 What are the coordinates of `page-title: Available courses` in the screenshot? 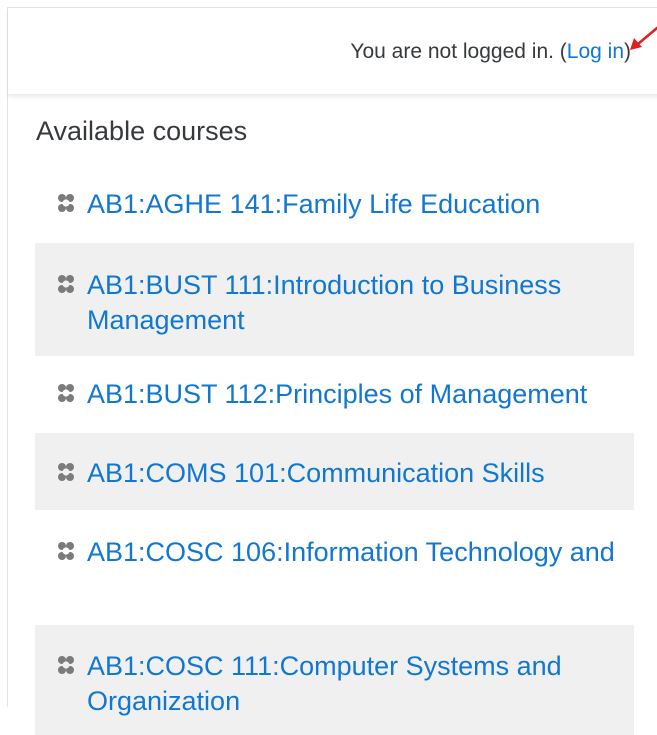 It's located at (142, 131).